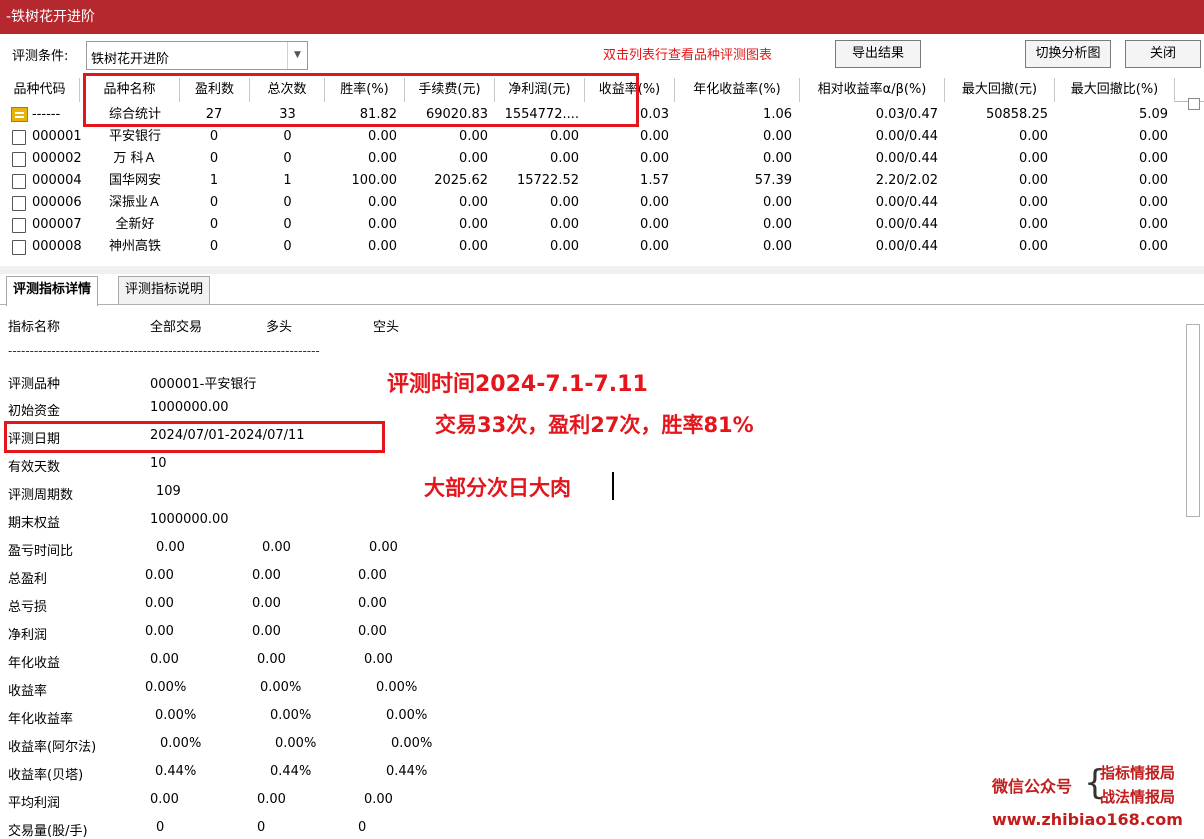 The image size is (1204, 839). I want to click on chevron-down-icon: ▼, so click(297, 55).